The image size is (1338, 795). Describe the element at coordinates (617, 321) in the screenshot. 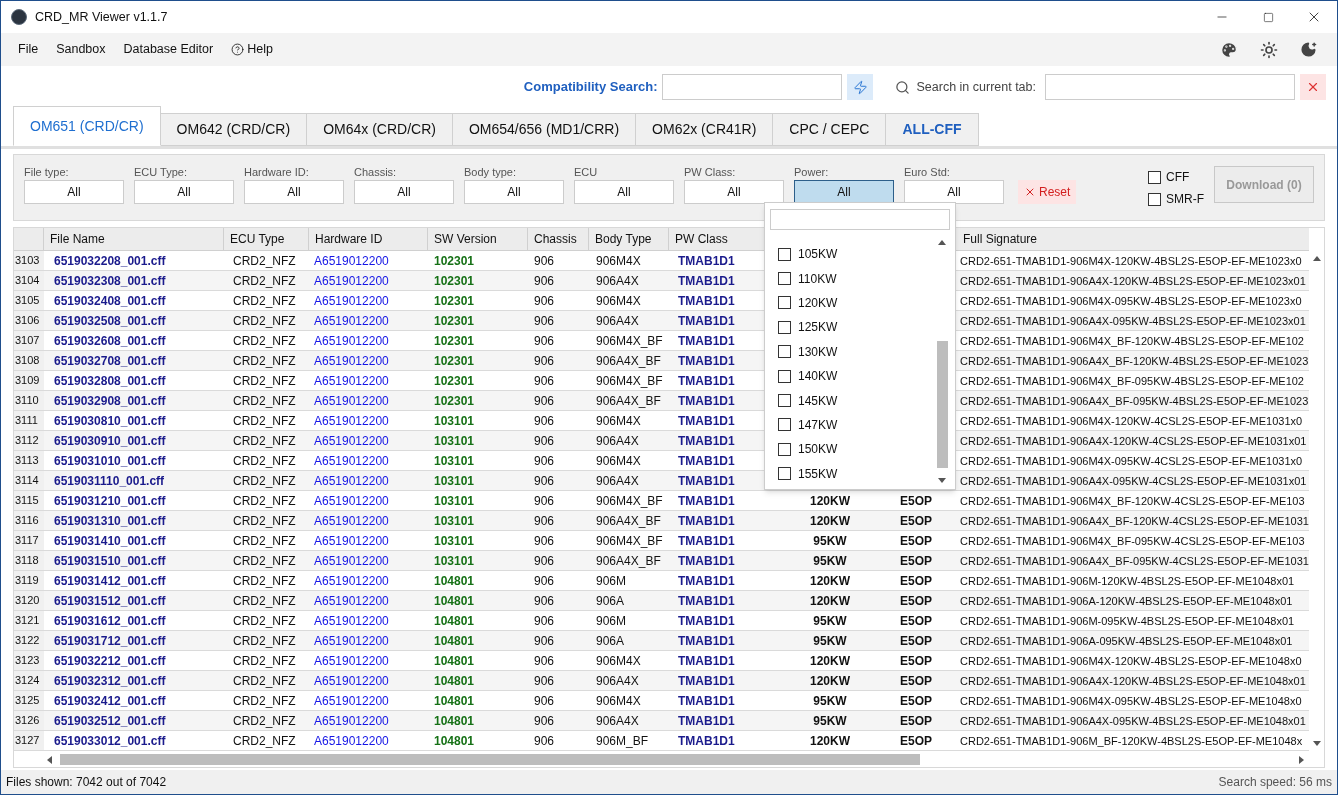

I see `table-cell-text: 906A4X` at that location.